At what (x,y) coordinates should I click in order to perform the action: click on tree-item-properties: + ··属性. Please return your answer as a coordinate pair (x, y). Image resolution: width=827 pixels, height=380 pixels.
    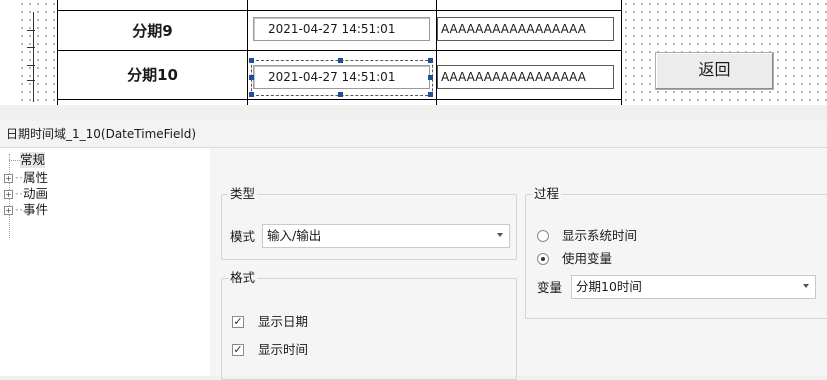
    Looking at the image, I should click on (26, 178).